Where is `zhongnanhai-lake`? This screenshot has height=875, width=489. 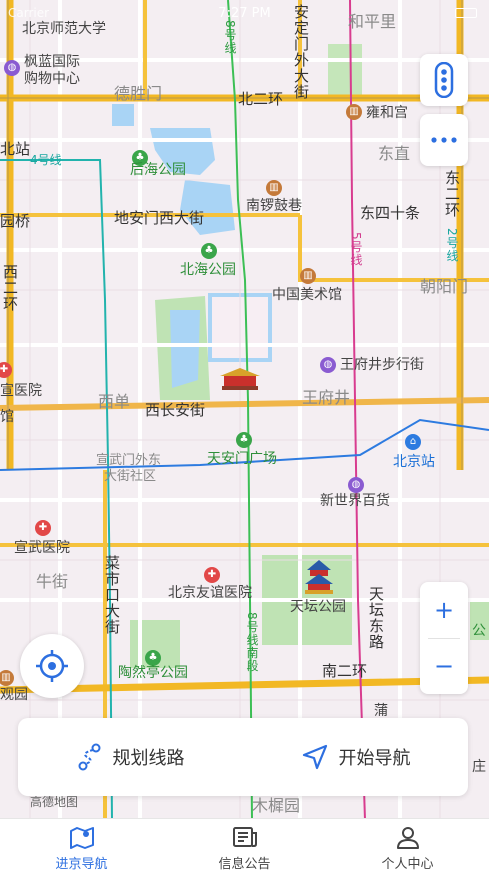
zhongnanhai-lake is located at coordinates (185, 349).